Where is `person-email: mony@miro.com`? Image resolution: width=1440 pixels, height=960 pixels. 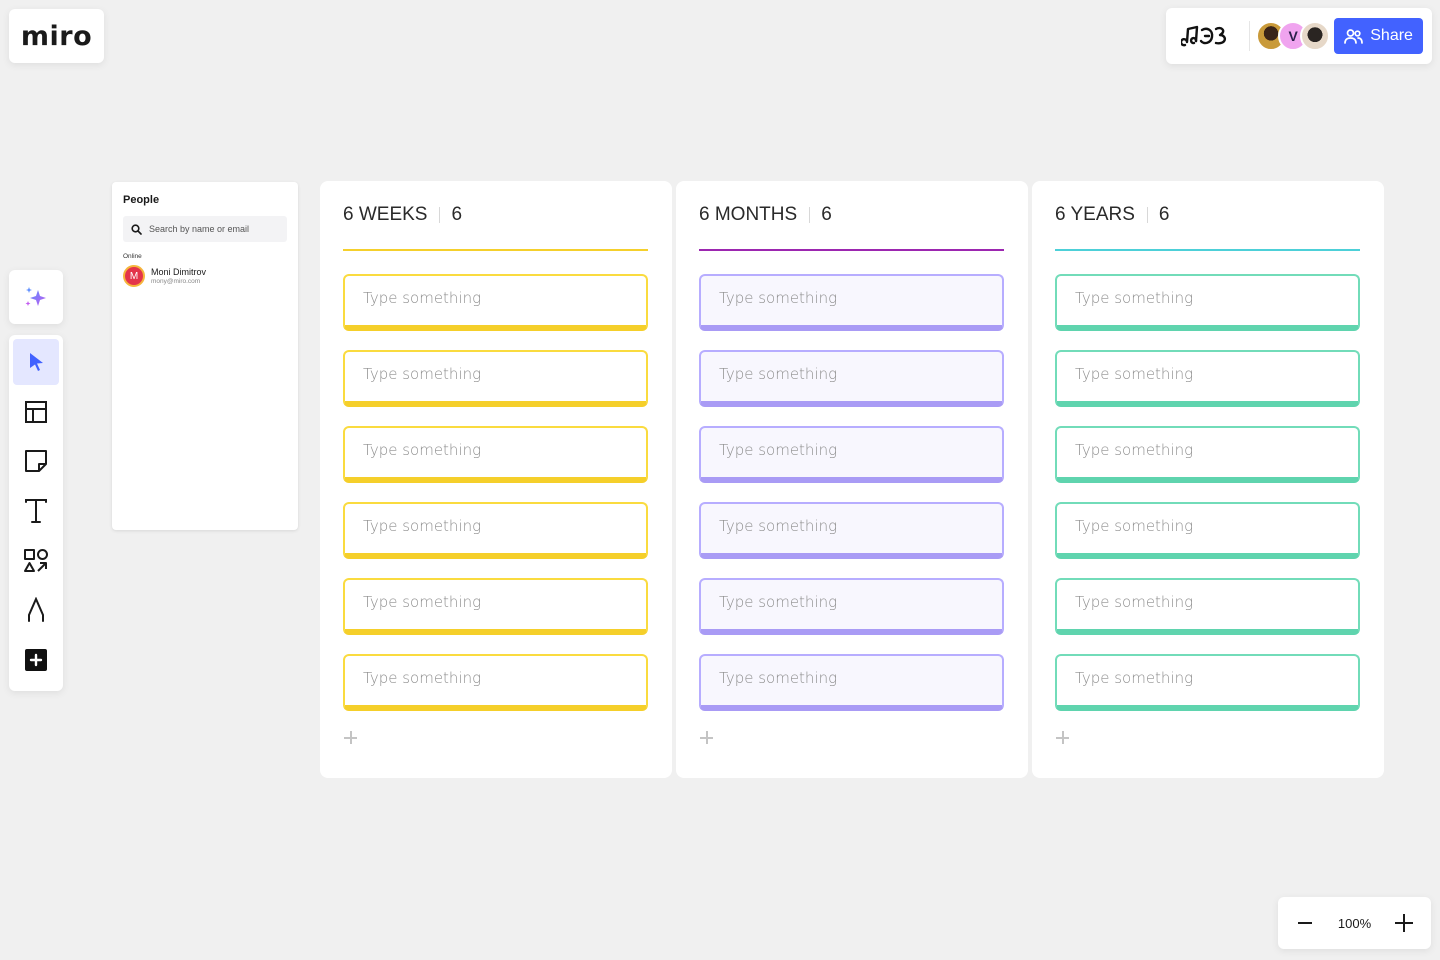 person-email: mony@miro.com is located at coordinates (176, 281).